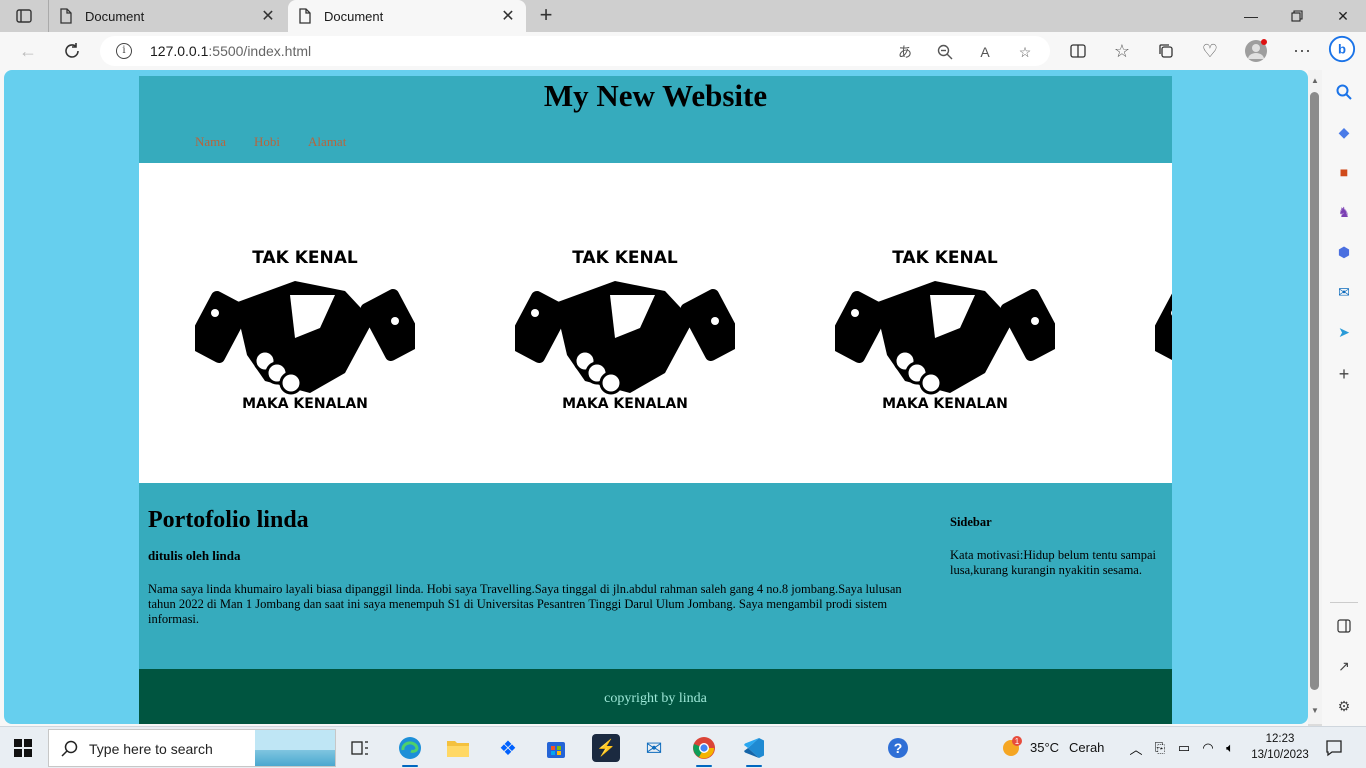 The image size is (1366, 768). What do you see at coordinates (1280, 747) in the screenshot?
I see `system-clock: 12:23 13/10/2023` at bounding box center [1280, 747].